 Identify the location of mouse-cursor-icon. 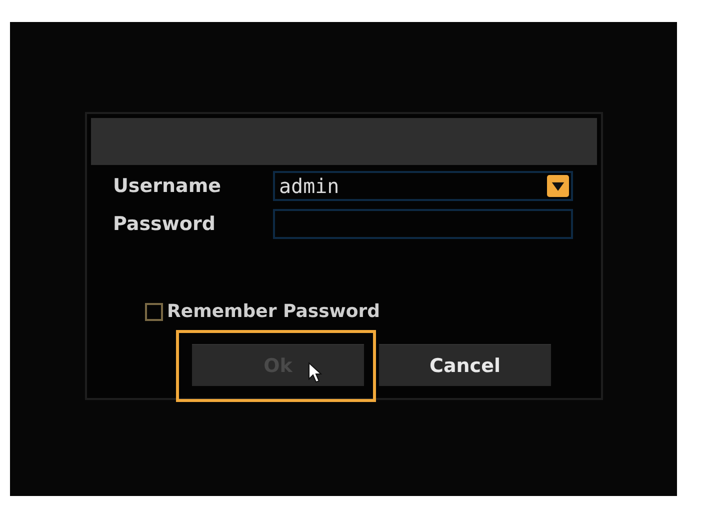
(315, 373).